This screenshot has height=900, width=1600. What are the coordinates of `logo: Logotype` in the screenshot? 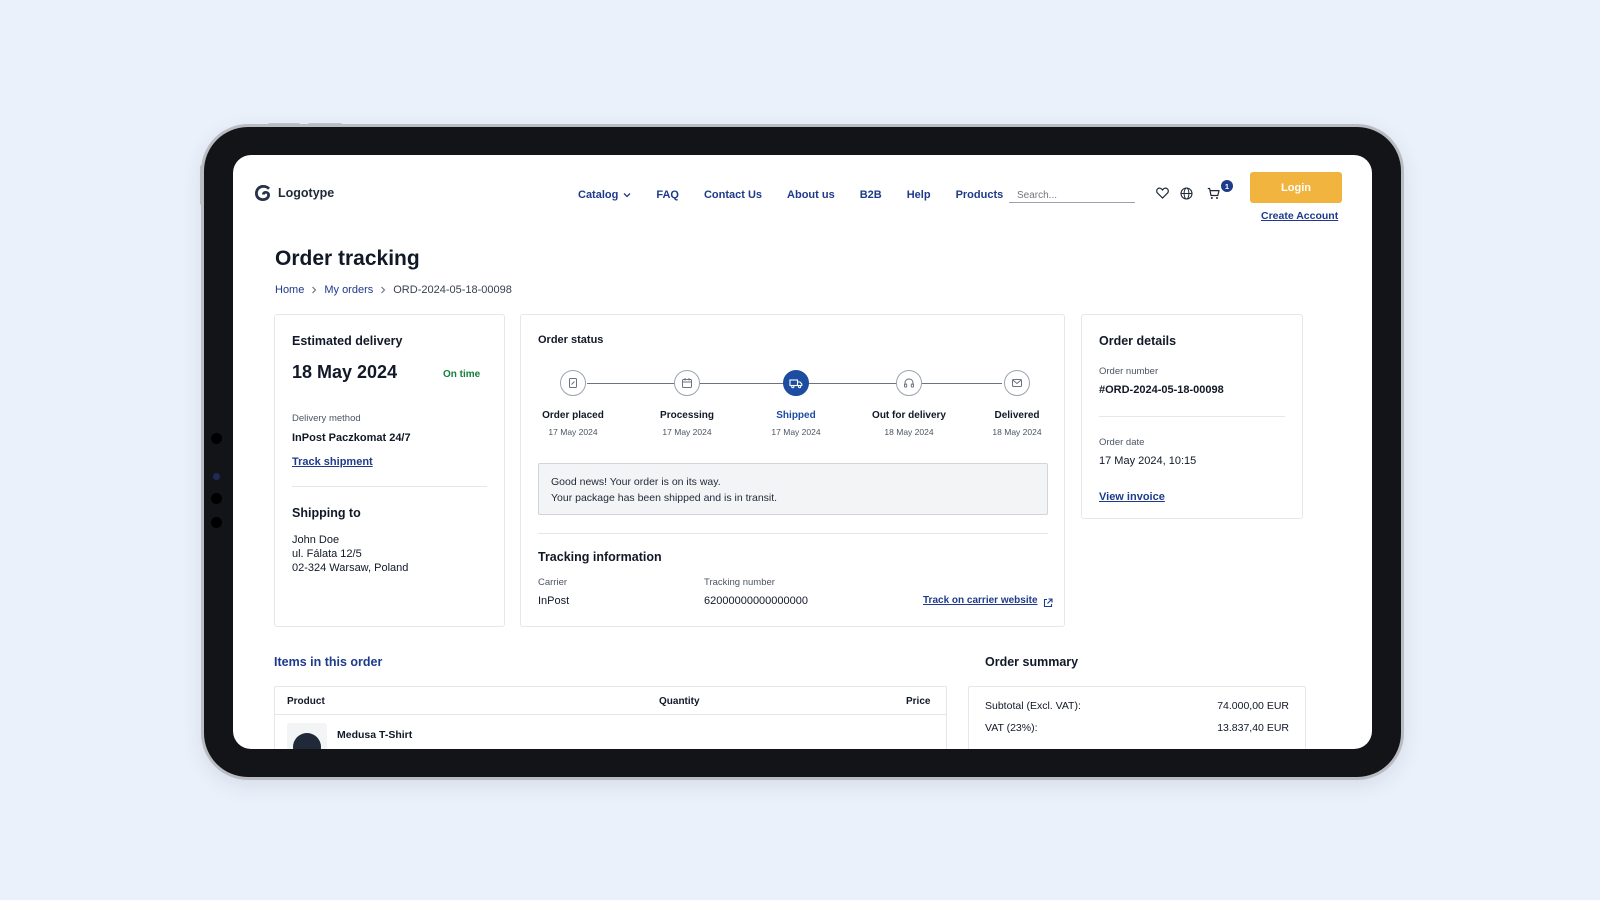 It's located at (293, 193).